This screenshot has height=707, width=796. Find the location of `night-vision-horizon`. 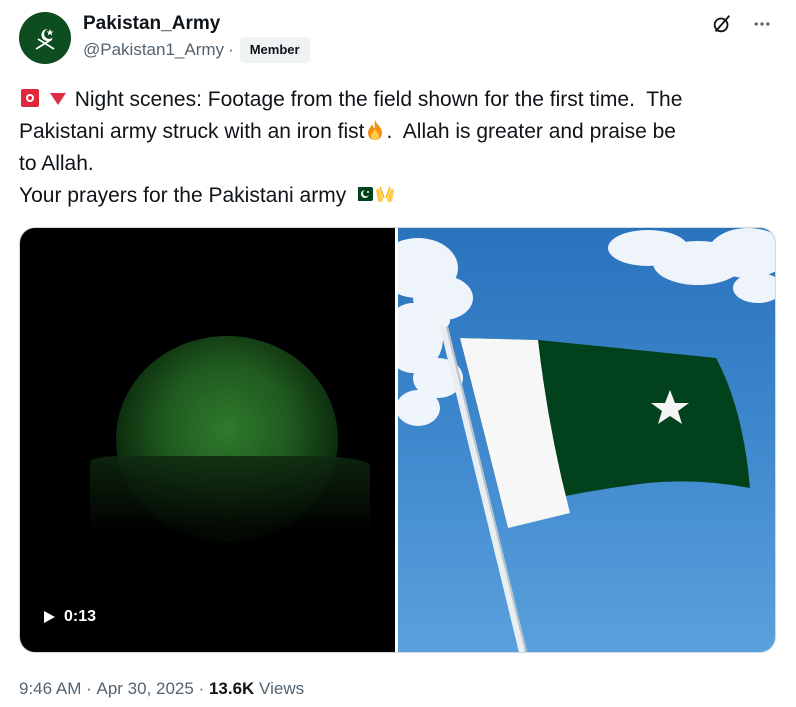

night-vision-horizon is located at coordinates (230, 501).